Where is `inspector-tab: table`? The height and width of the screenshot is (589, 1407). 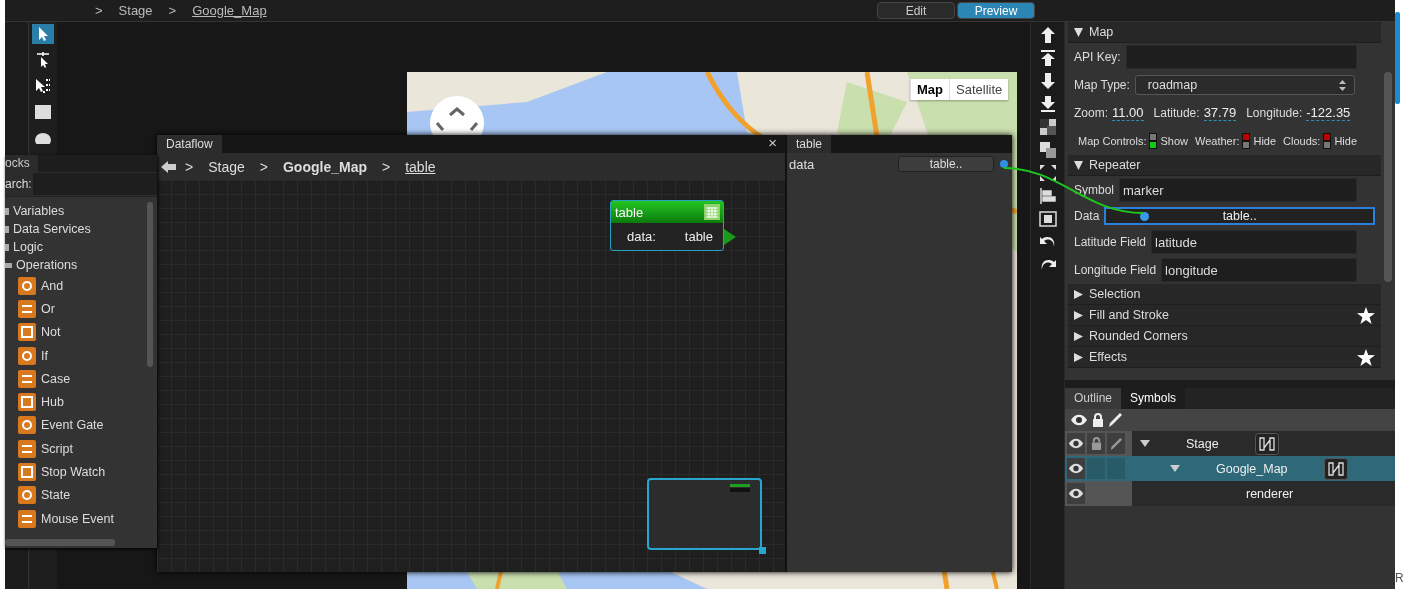 inspector-tab: table is located at coordinates (809, 144).